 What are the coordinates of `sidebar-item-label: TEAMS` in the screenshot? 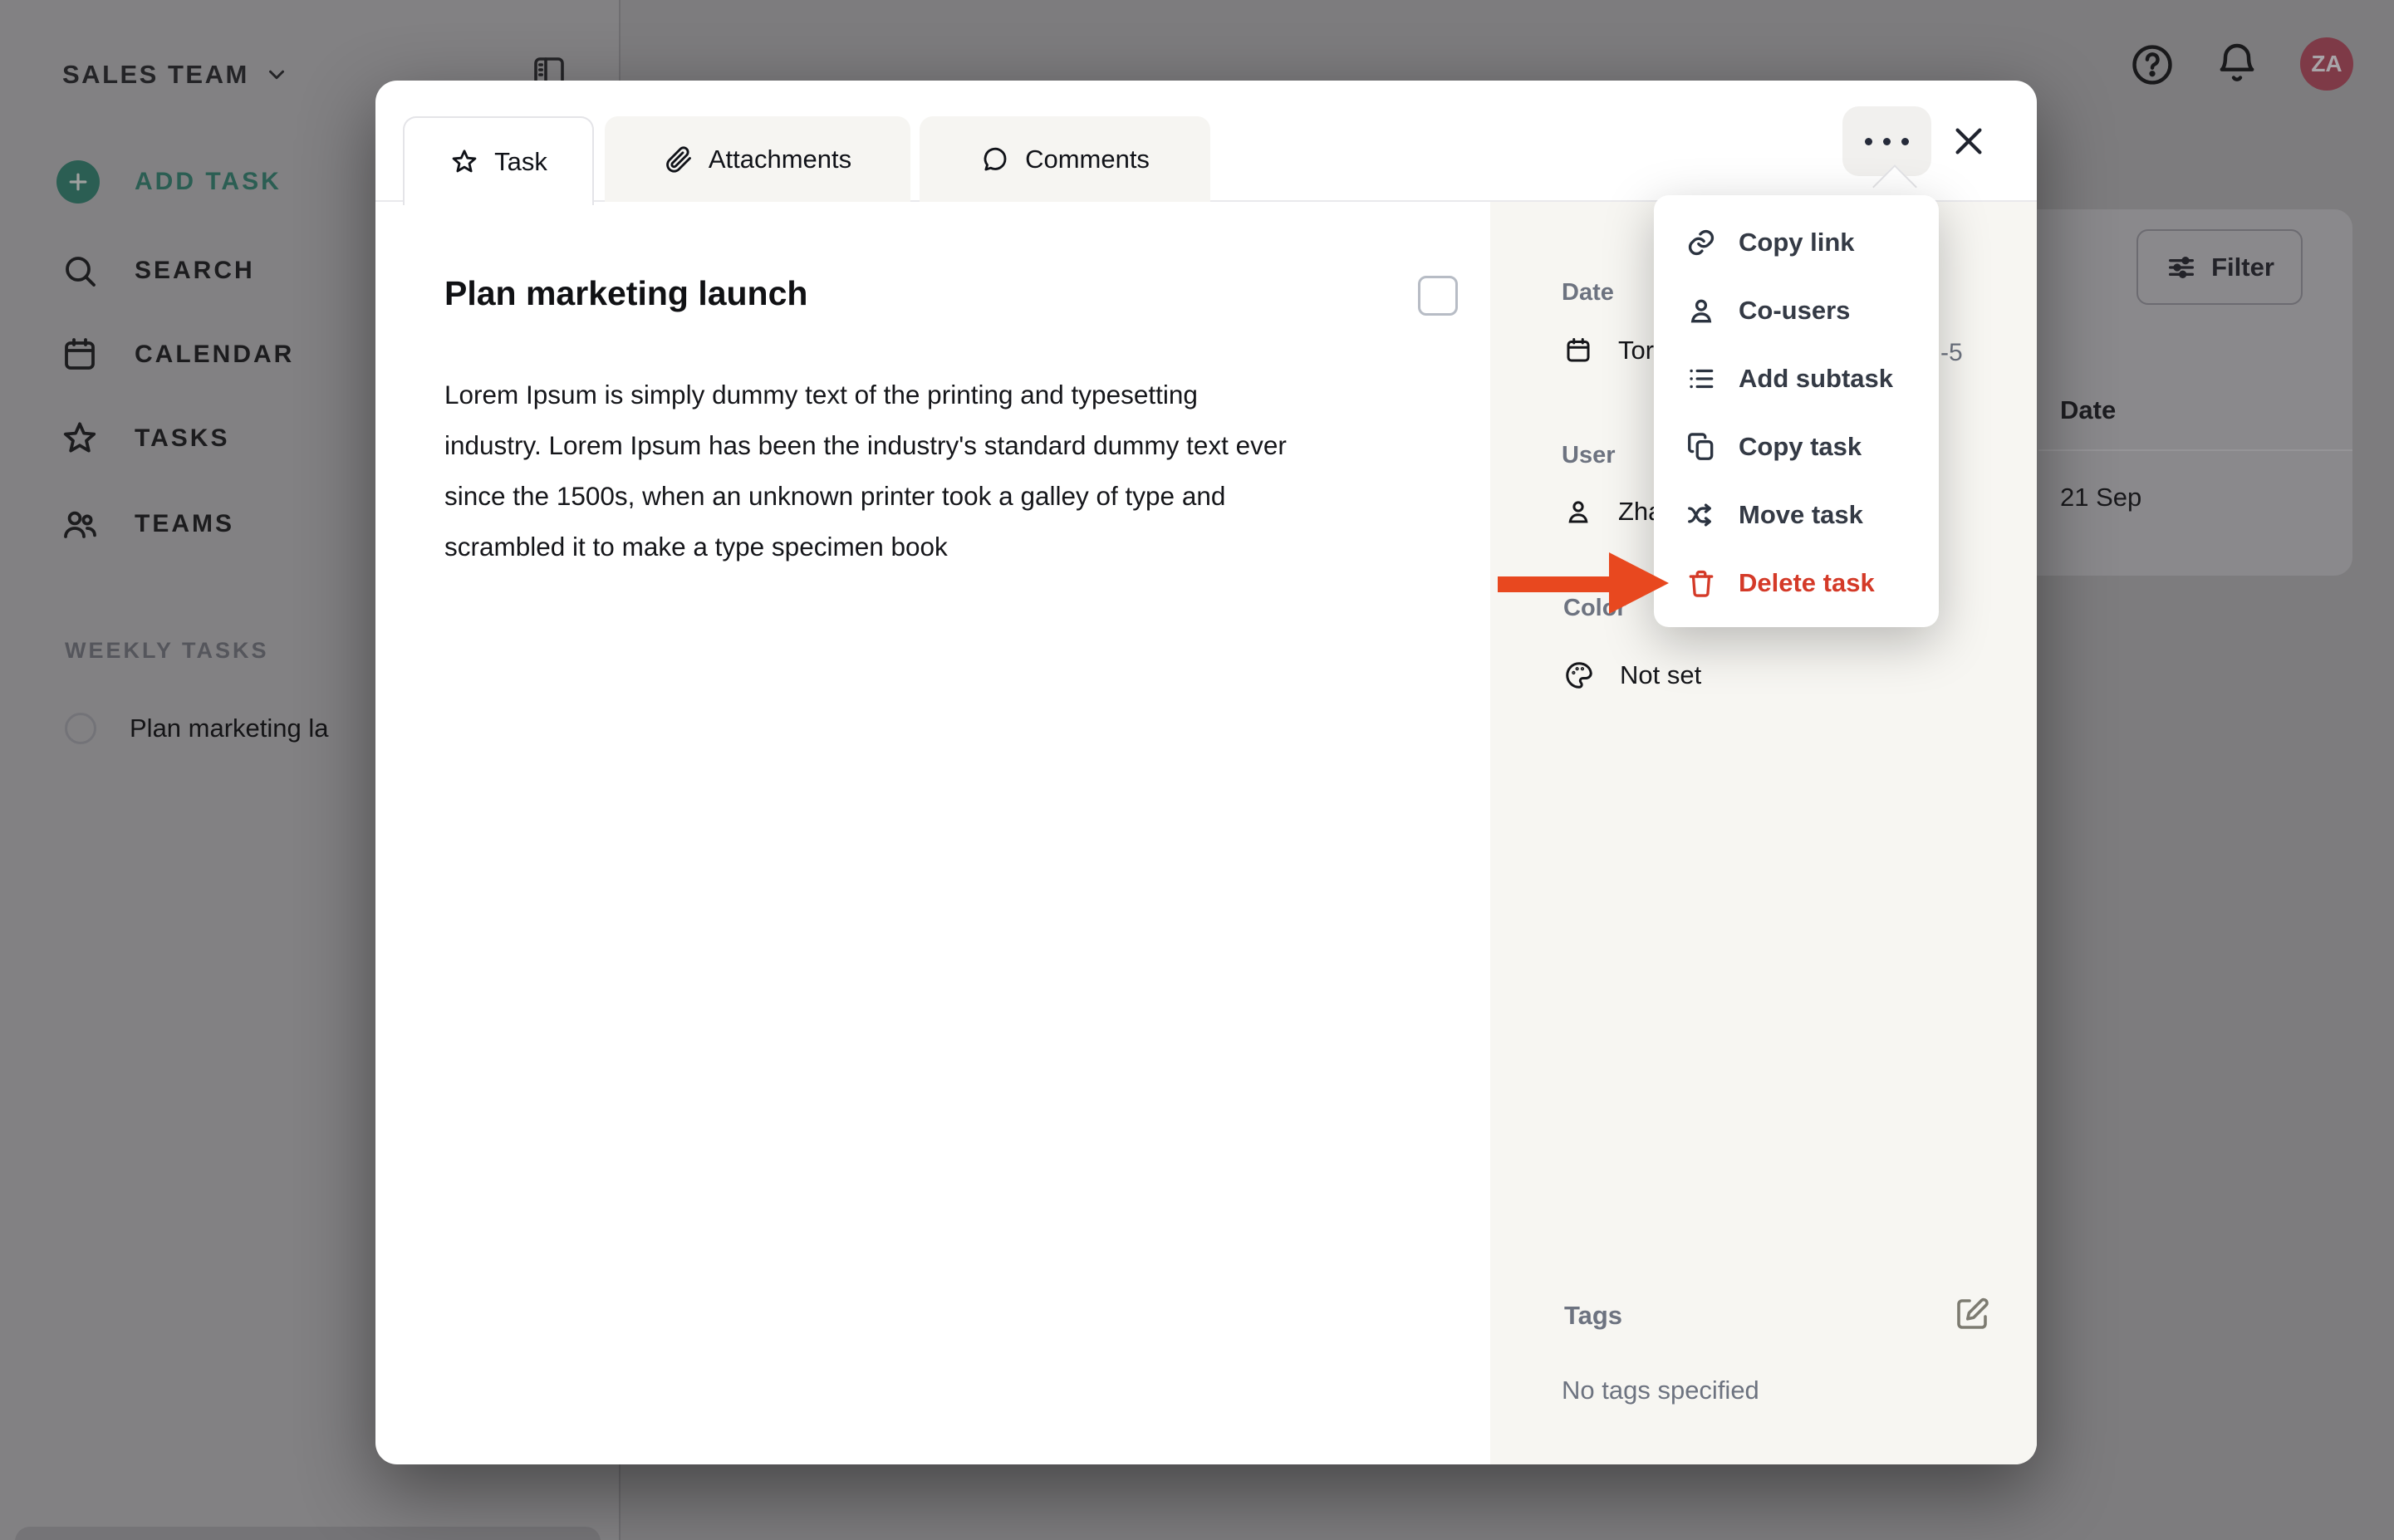 It's located at (184, 523).